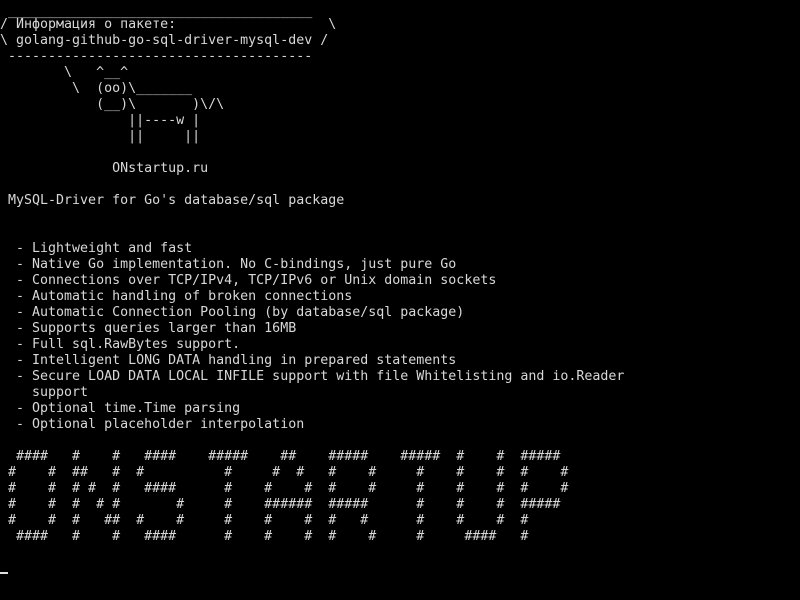 This screenshot has width=800, height=600. I want to click on feature-line: - Optional time.Time parsing, so click(120, 408).